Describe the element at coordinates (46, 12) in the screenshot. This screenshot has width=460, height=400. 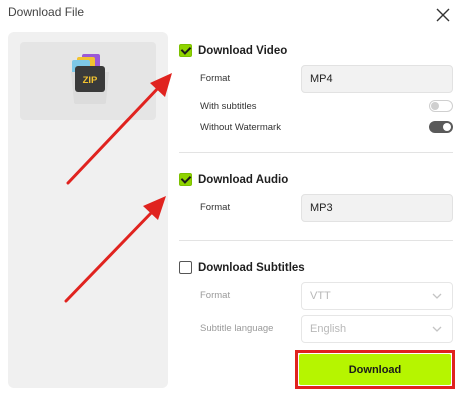
I see `dialog-title: Download File` at that location.